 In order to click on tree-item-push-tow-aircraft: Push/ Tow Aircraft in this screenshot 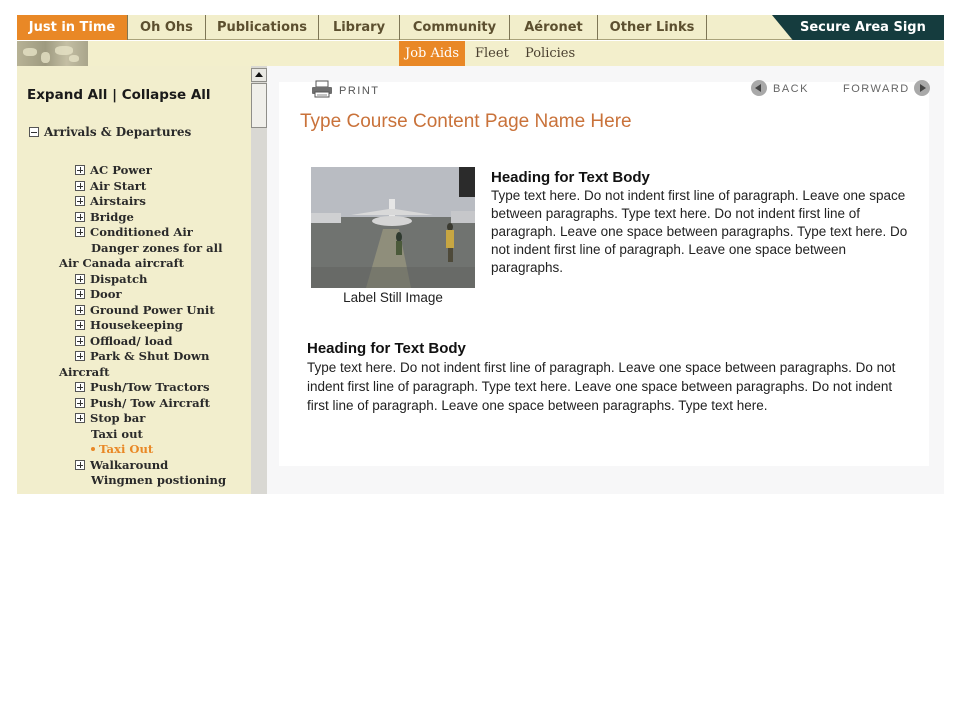, I will do `click(163, 404)`.